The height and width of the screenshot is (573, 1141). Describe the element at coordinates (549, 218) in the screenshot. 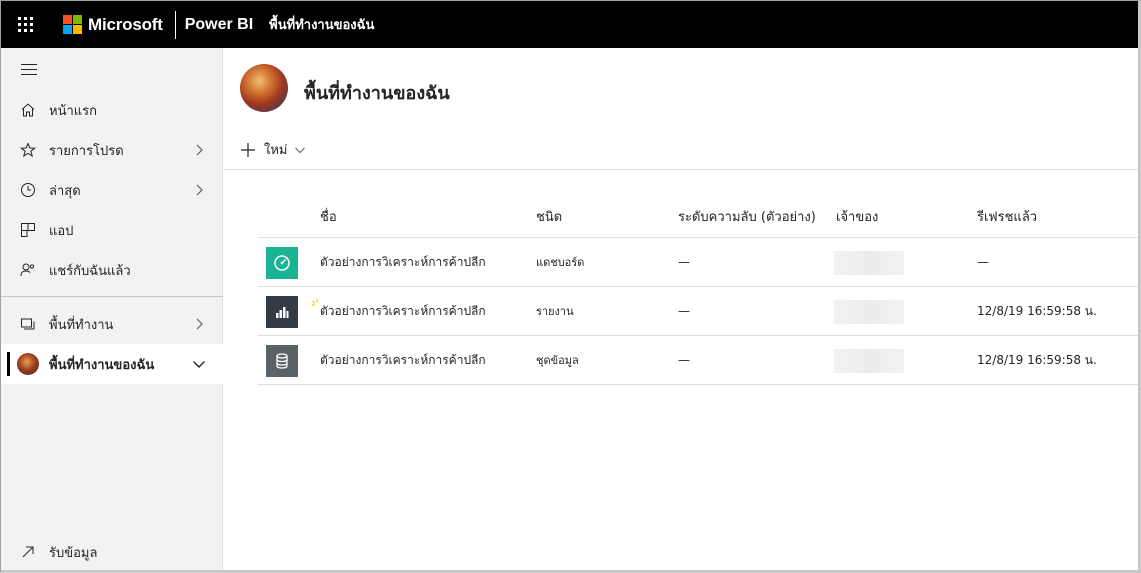

I see `column-header-type: ชนิด` at that location.